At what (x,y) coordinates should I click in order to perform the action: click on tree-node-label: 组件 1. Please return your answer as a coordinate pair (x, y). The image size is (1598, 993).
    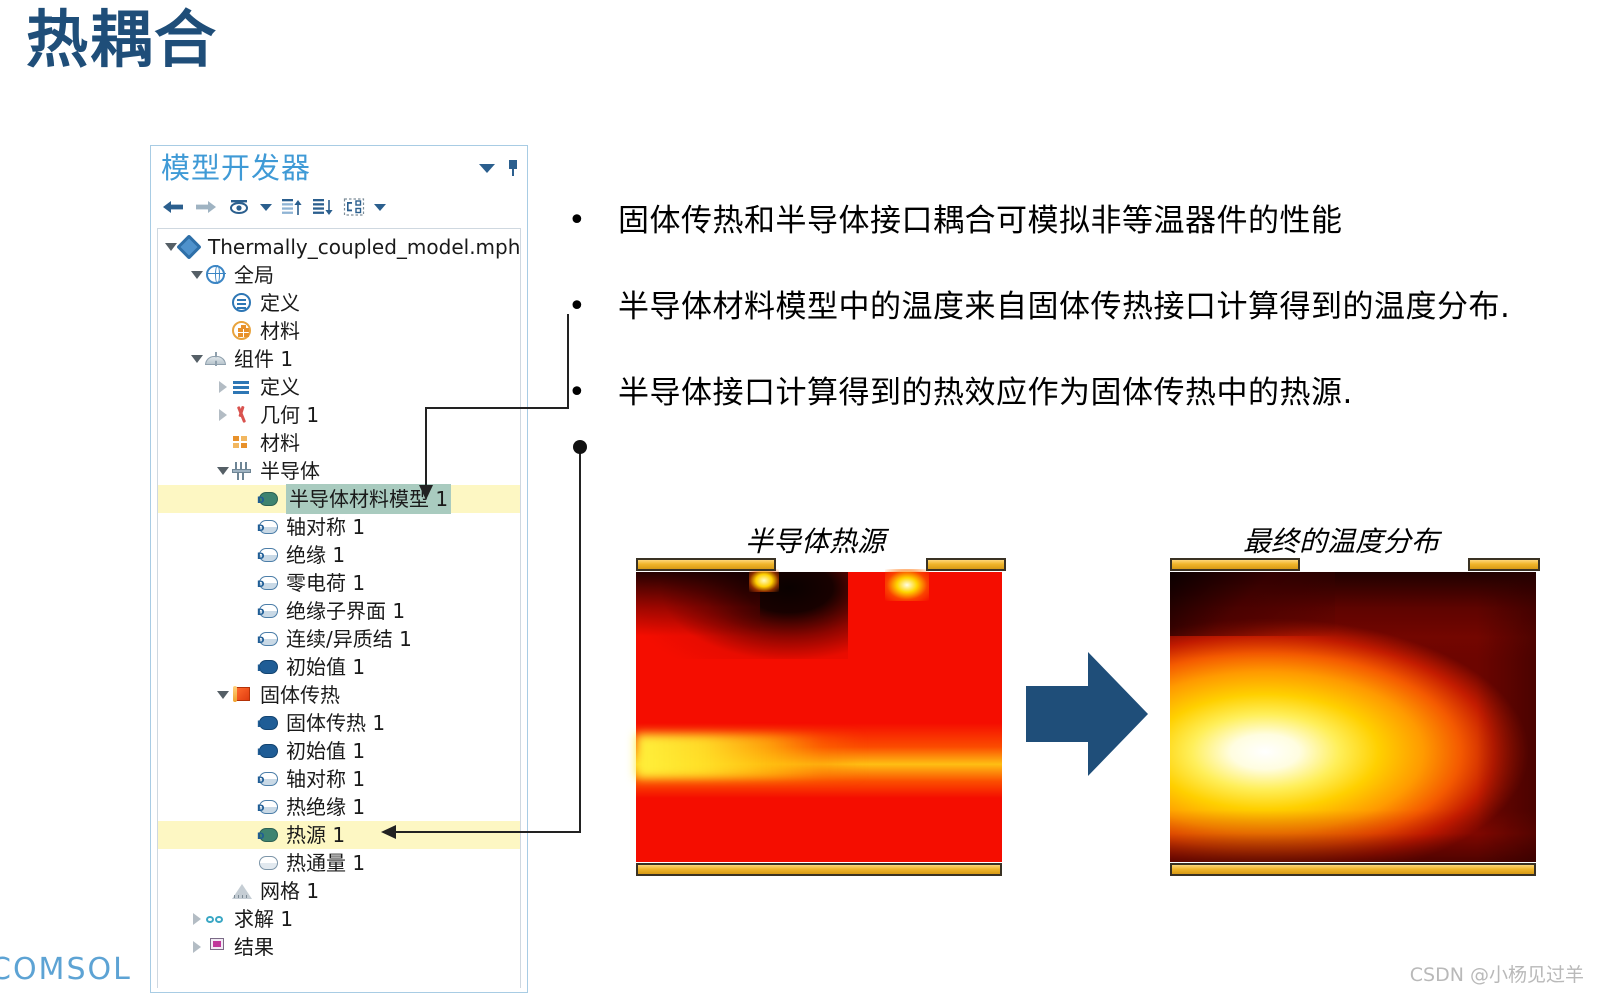
    Looking at the image, I should click on (264, 359).